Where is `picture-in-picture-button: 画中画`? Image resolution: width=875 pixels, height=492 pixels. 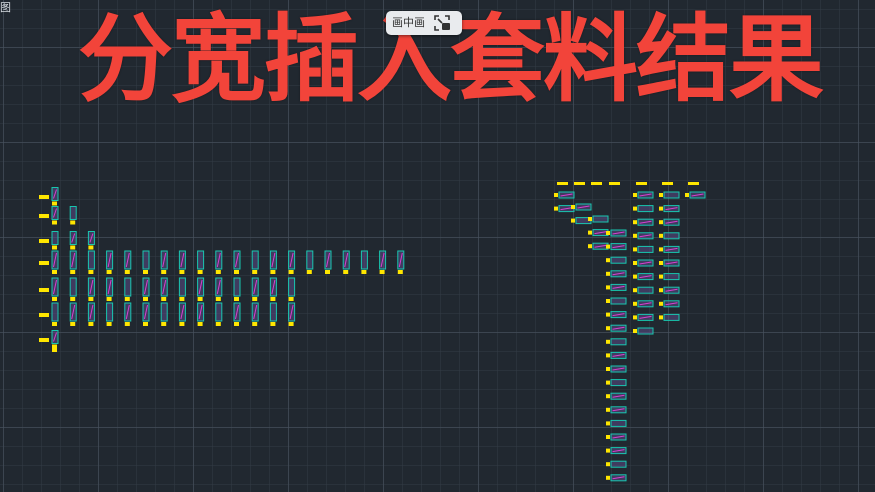 picture-in-picture-button: 画中画 is located at coordinates (424, 23).